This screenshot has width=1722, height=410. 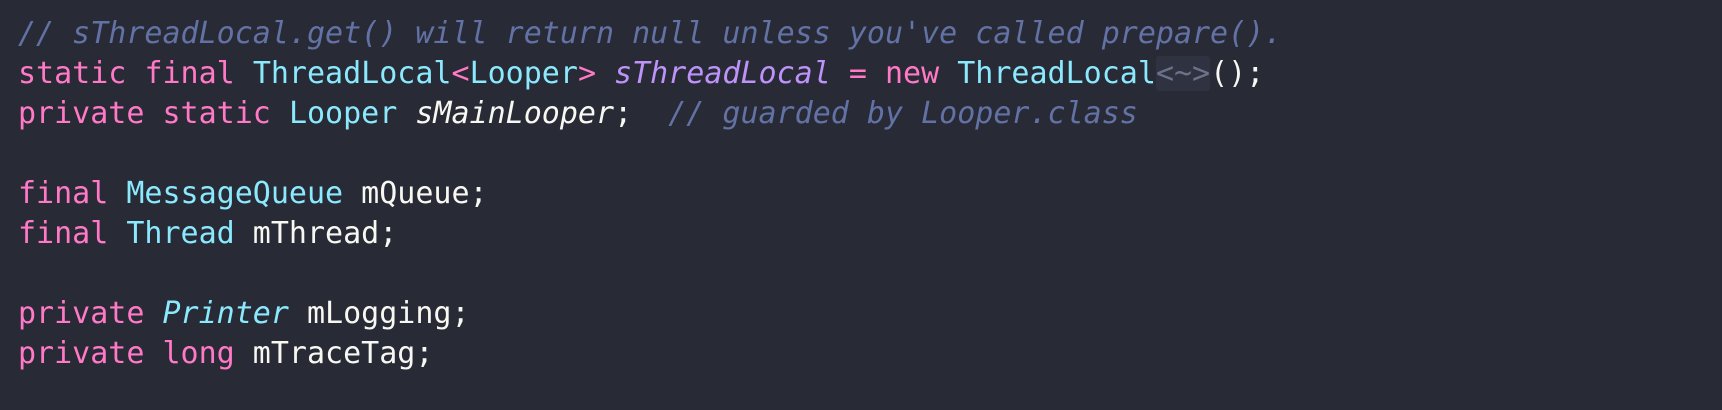 What do you see at coordinates (379, 313) in the screenshot?
I see `code-text: mLogging;` at bounding box center [379, 313].